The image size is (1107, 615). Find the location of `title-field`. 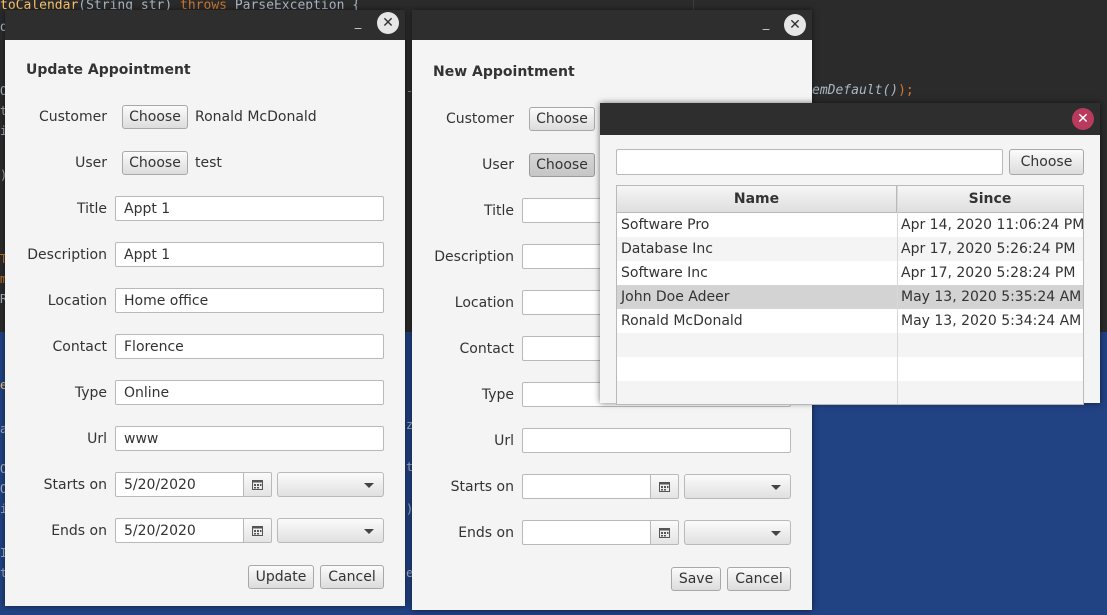

title-field is located at coordinates (249, 208).